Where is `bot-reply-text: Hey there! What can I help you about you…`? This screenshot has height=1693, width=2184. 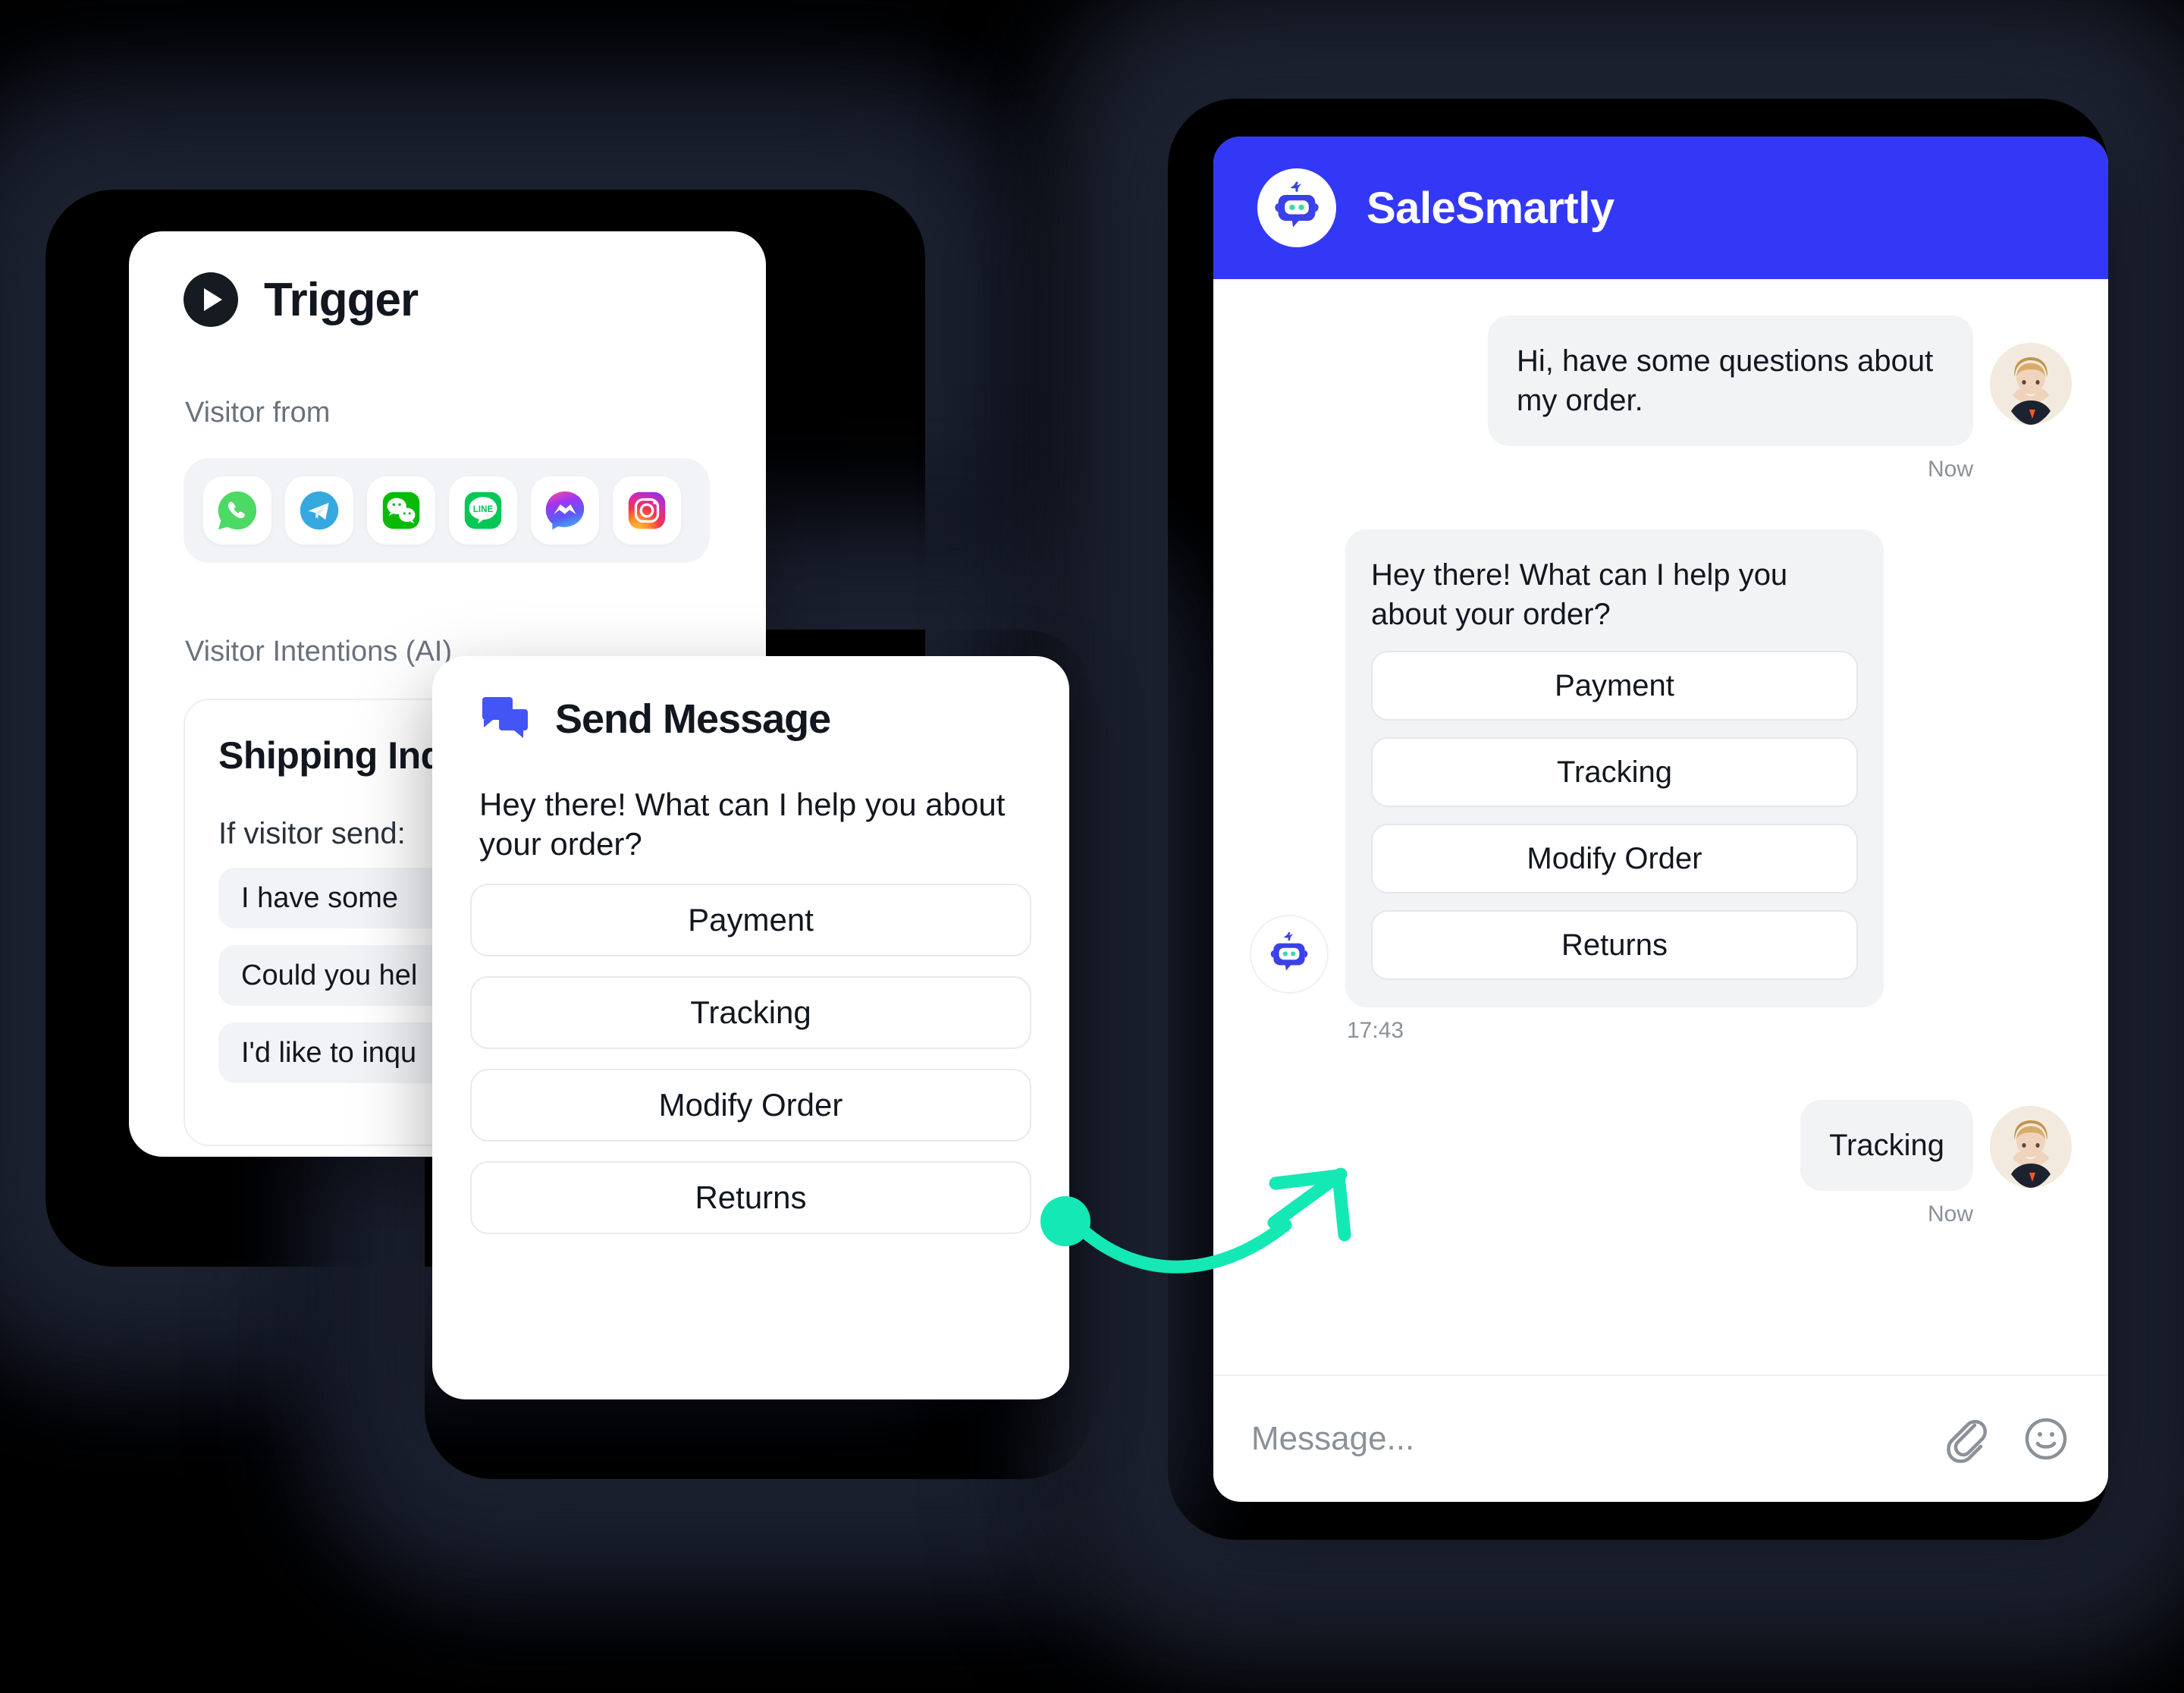
bot-reply-text: Hey there! What can I help you about you… is located at coordinates (1579, 594).